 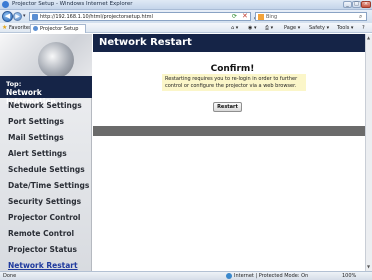 What do you see at coordinates (35, 17) in the screenshot?
I see `page-icon` at bounding box center [35, 17].